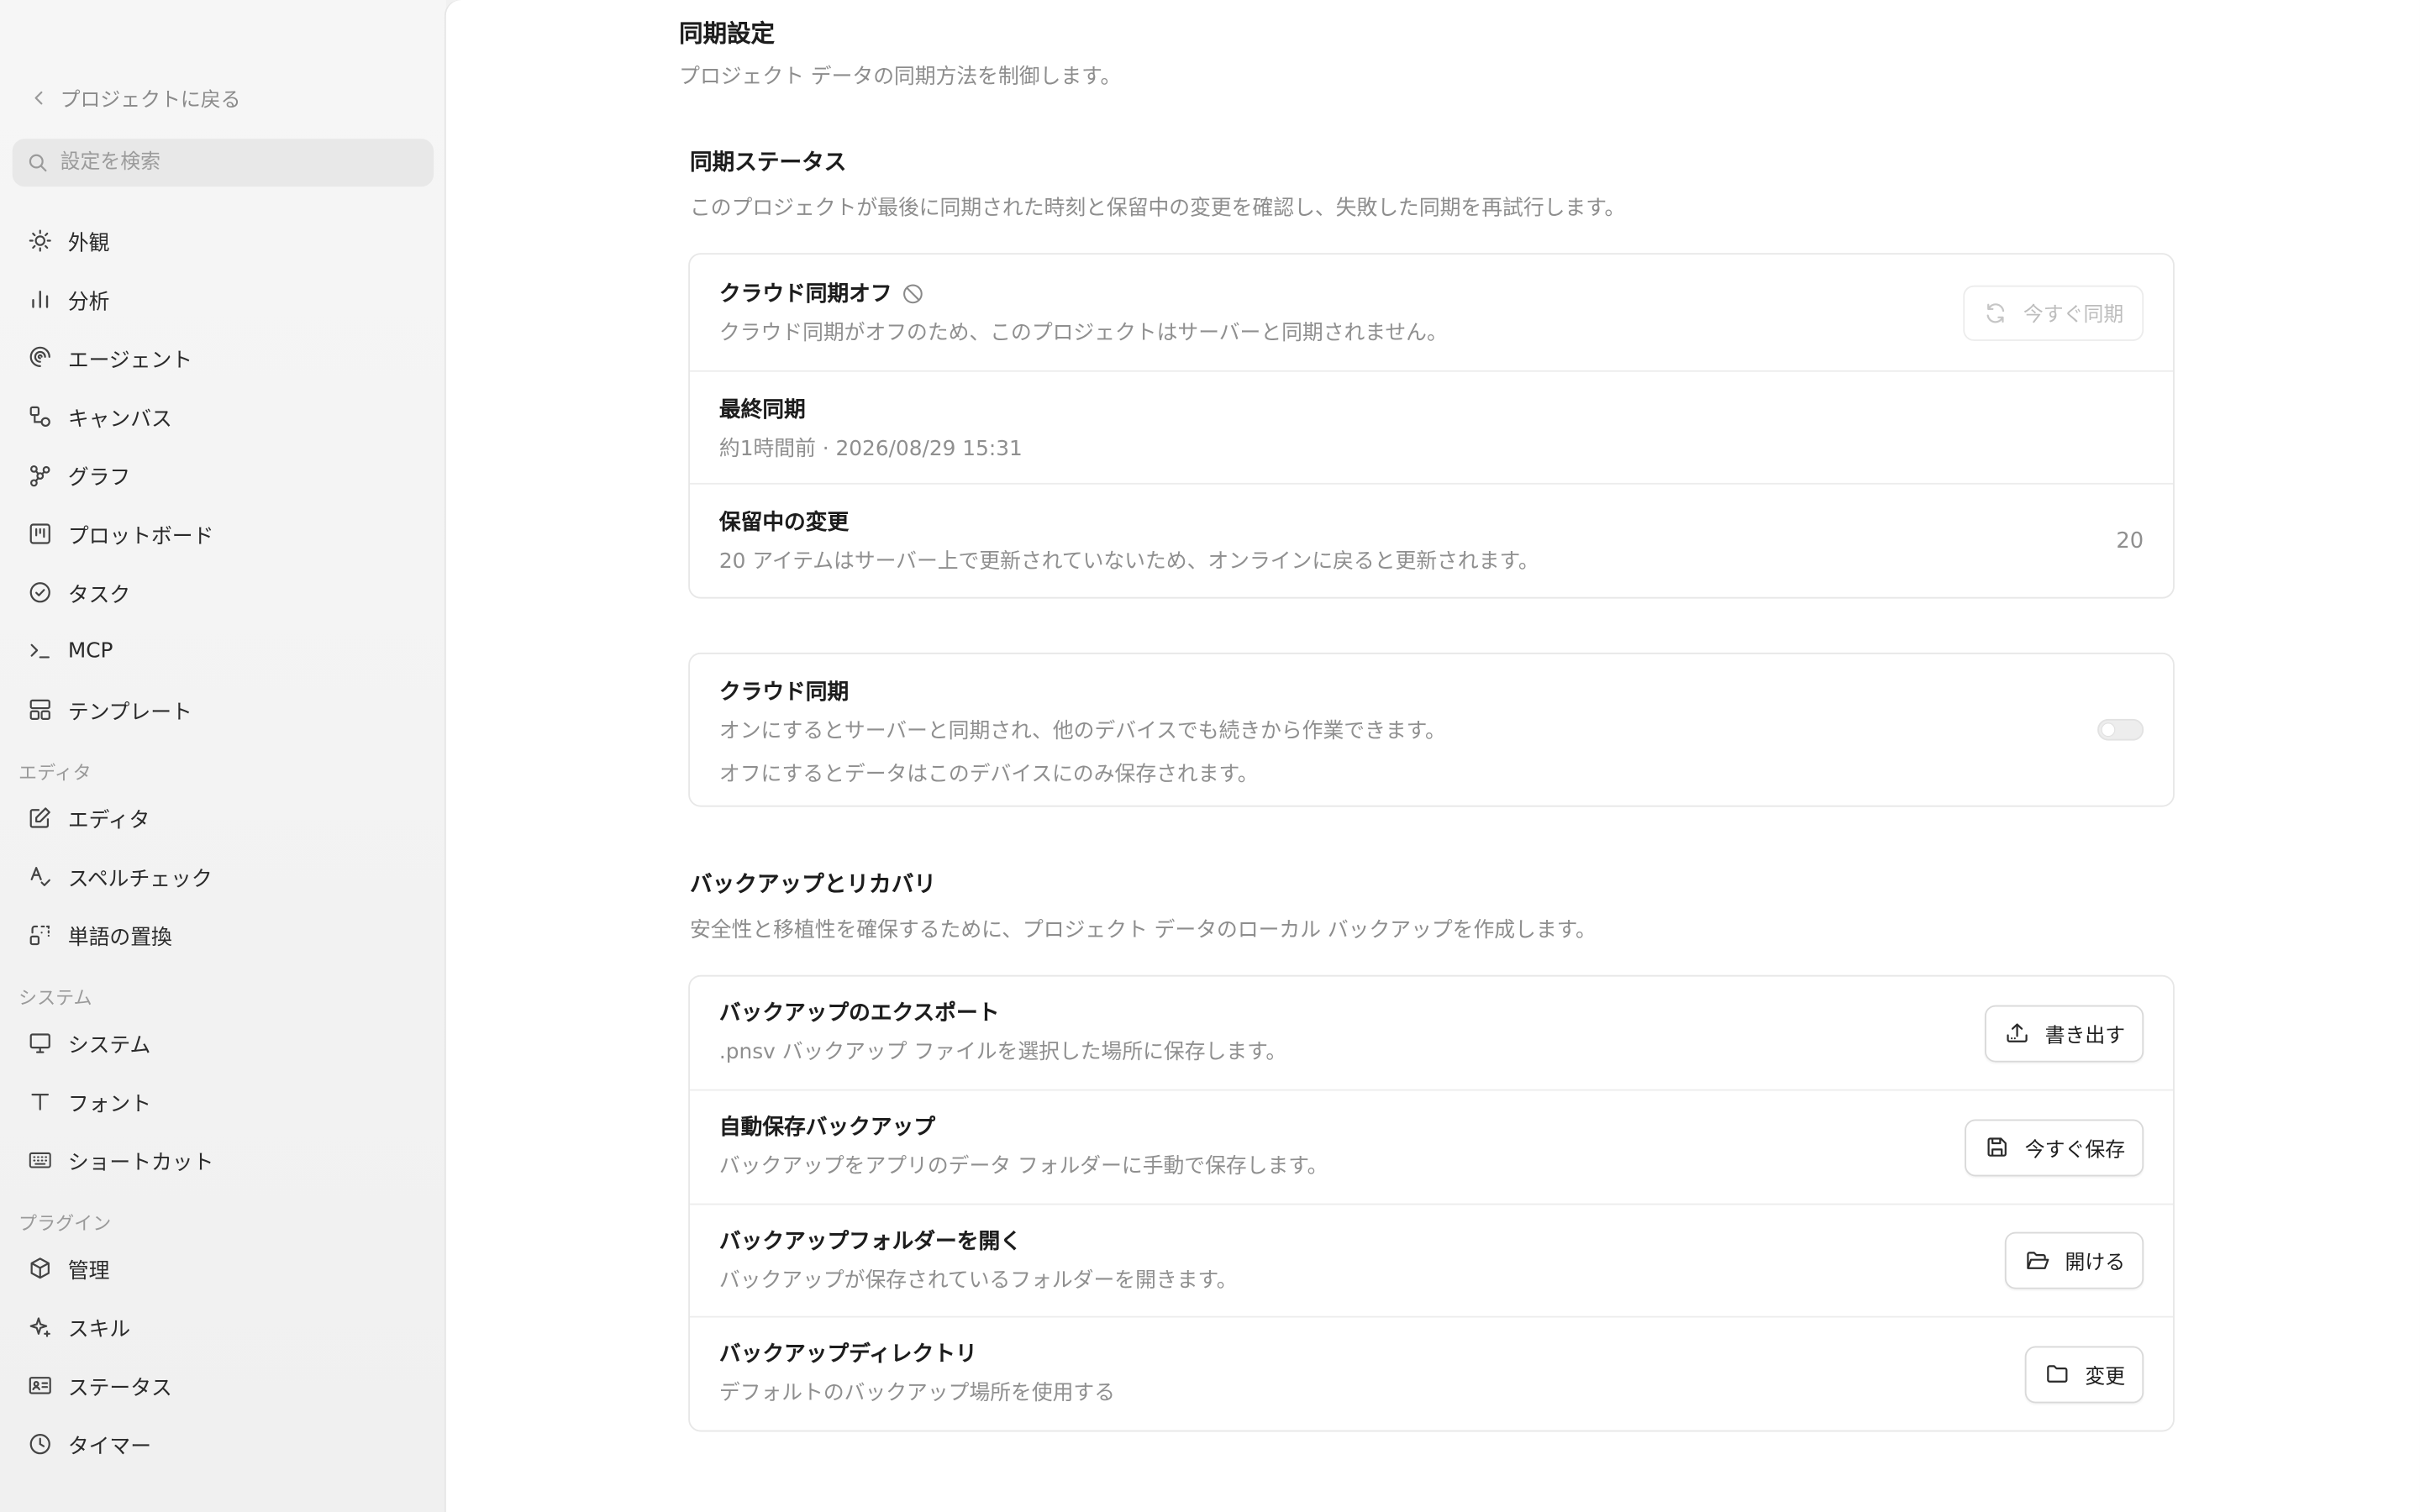 This screenshot has width=2420, height=1512. I want to click on open-folder-desc: バックアップが保存されているフォルダーを開きます。, so click(978, 1281).